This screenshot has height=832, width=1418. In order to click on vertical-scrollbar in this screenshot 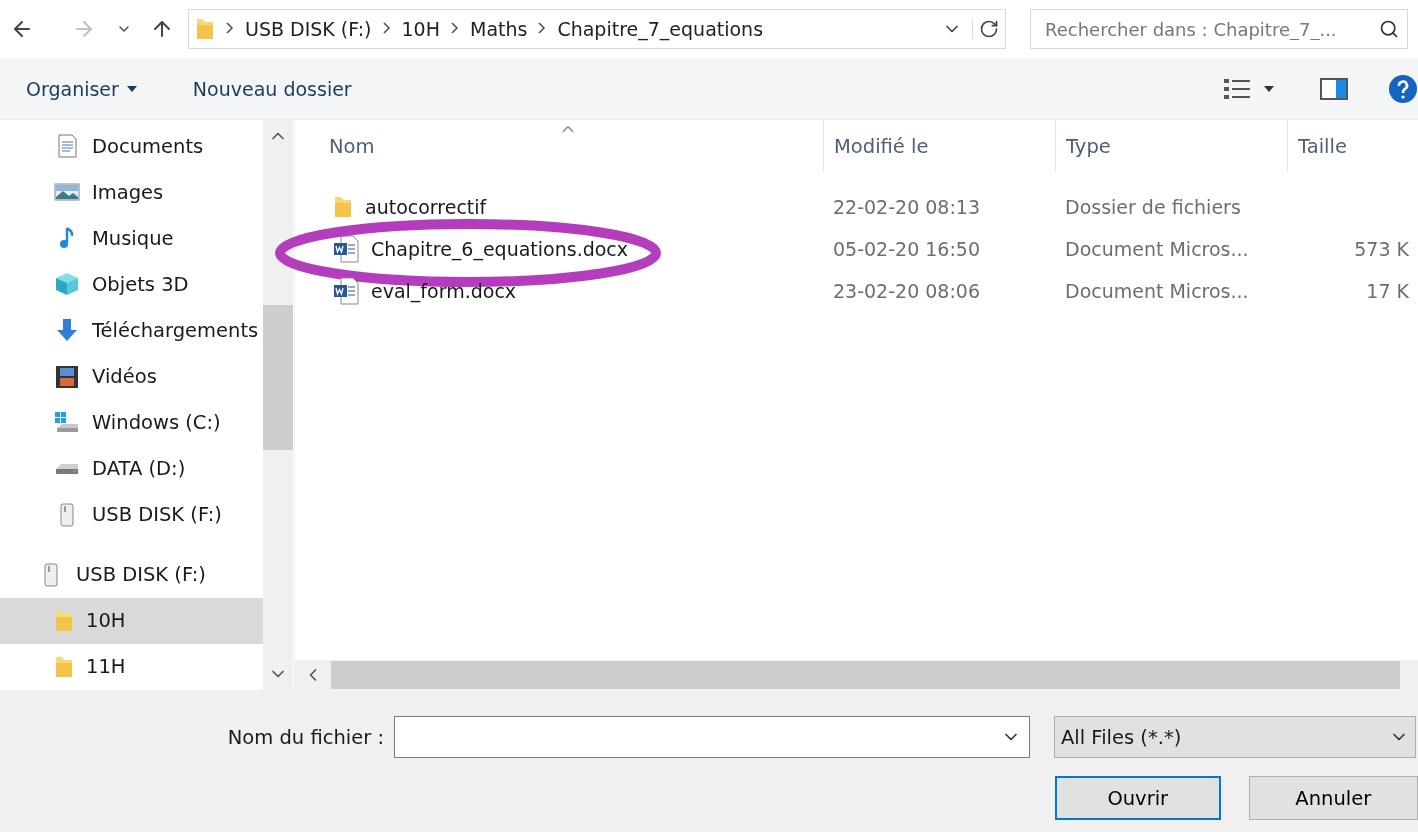, I will do `click(278, 405)`.